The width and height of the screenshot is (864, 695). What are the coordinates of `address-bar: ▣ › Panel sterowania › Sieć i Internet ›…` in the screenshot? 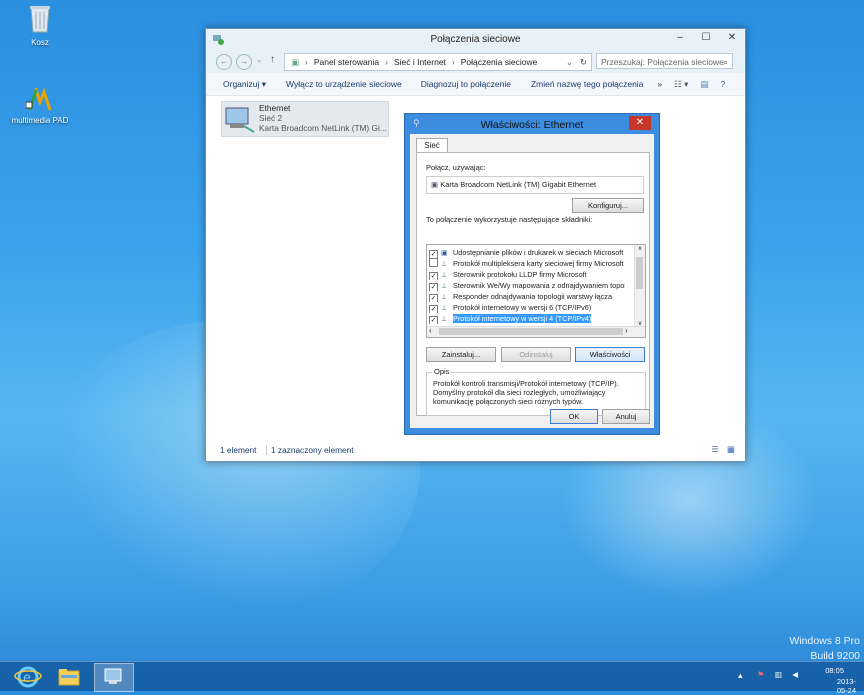 It's located at (438, 62).